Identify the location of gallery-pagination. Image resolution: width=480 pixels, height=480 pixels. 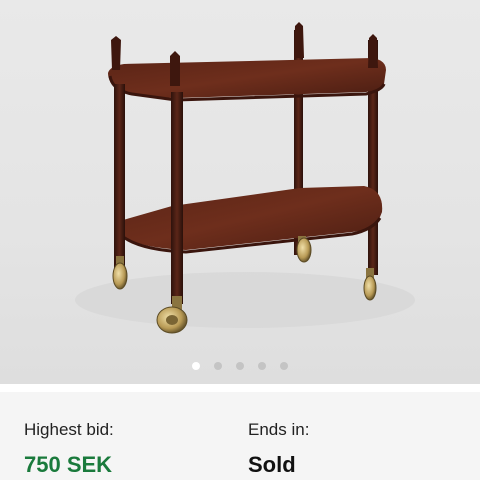
(240, 366).